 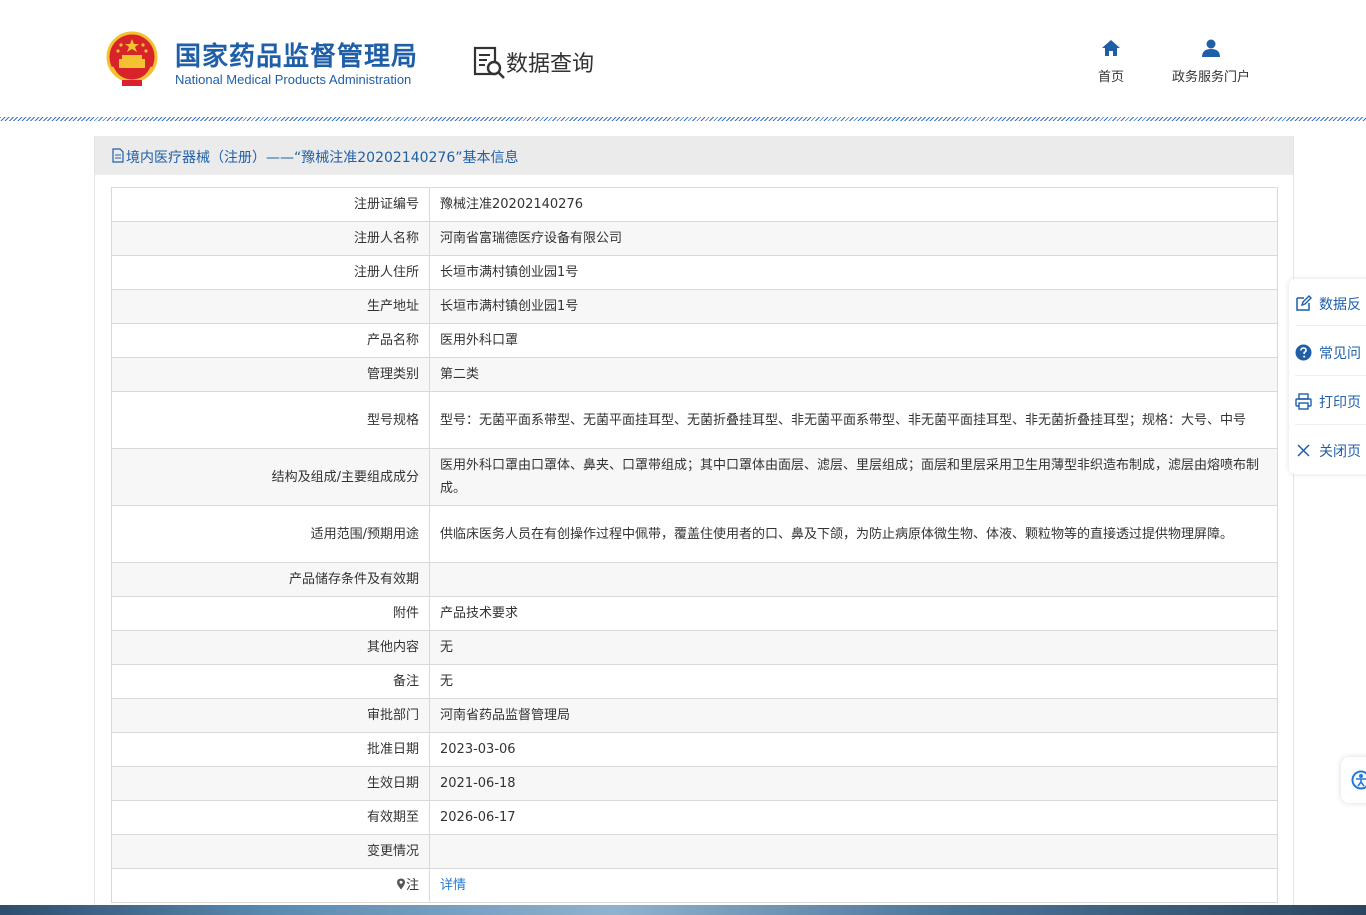 I want to click on table-row: 批准日期 2023-03-06, so click(x=694, y=749).